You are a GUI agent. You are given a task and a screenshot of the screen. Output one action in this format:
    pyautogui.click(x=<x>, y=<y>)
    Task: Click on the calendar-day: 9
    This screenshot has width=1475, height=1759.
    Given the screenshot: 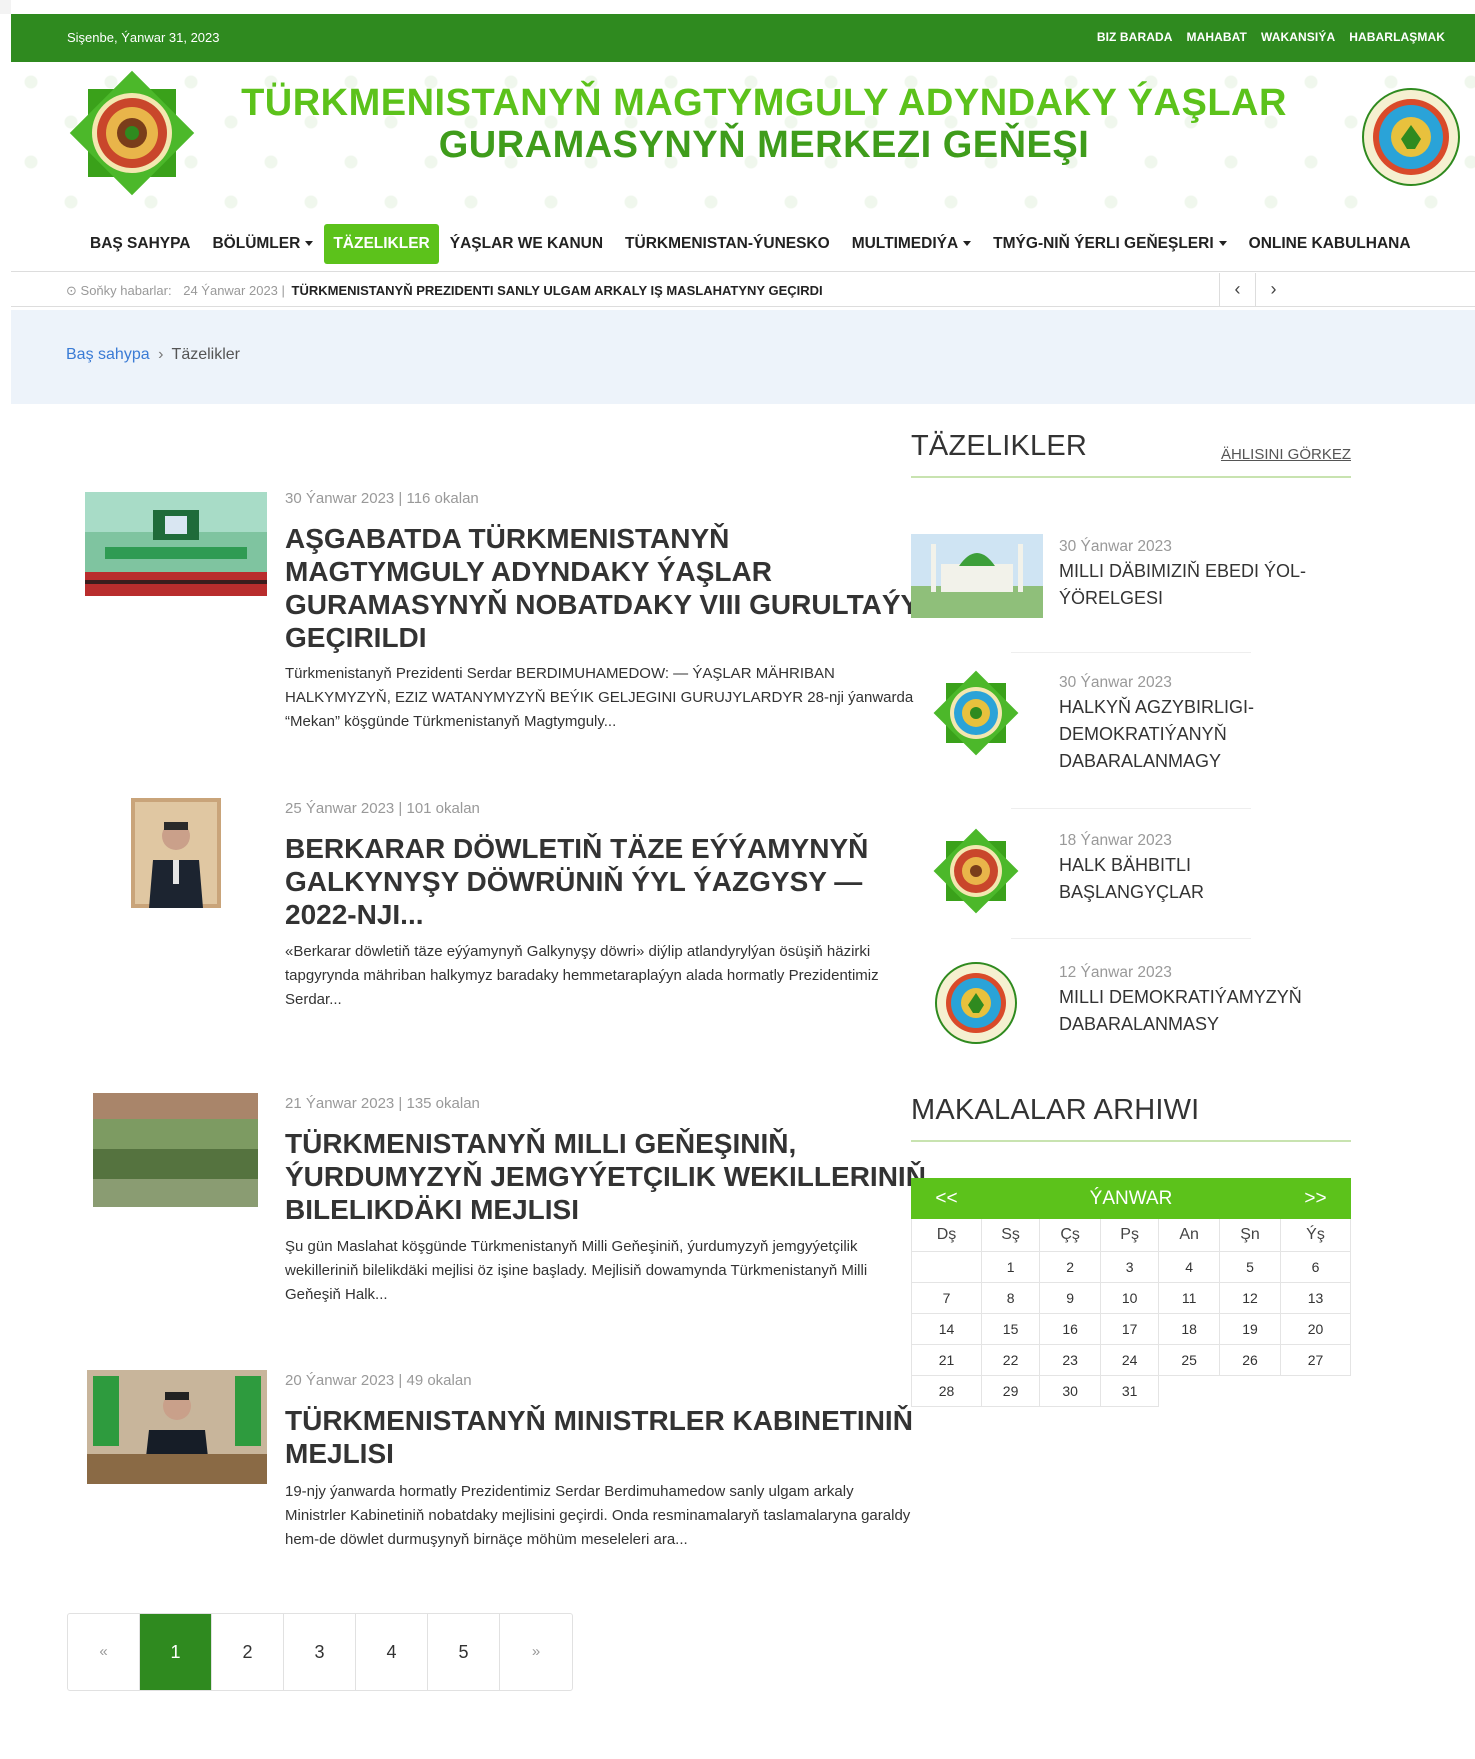 What is the action you would take?
    pyautogui.click(x=1070, y=1298)
    